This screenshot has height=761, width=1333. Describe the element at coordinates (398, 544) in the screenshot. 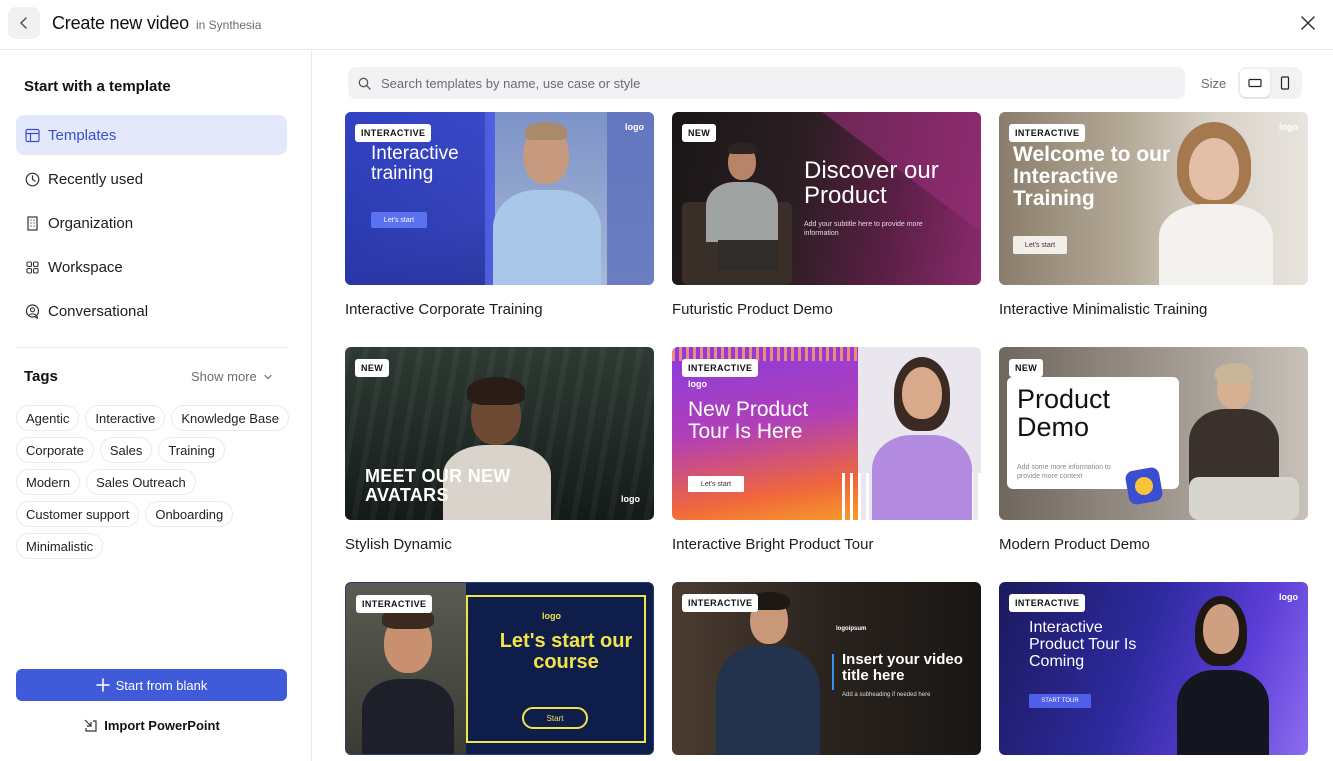

I see `template-name: Stylish Dynamic` at that location.